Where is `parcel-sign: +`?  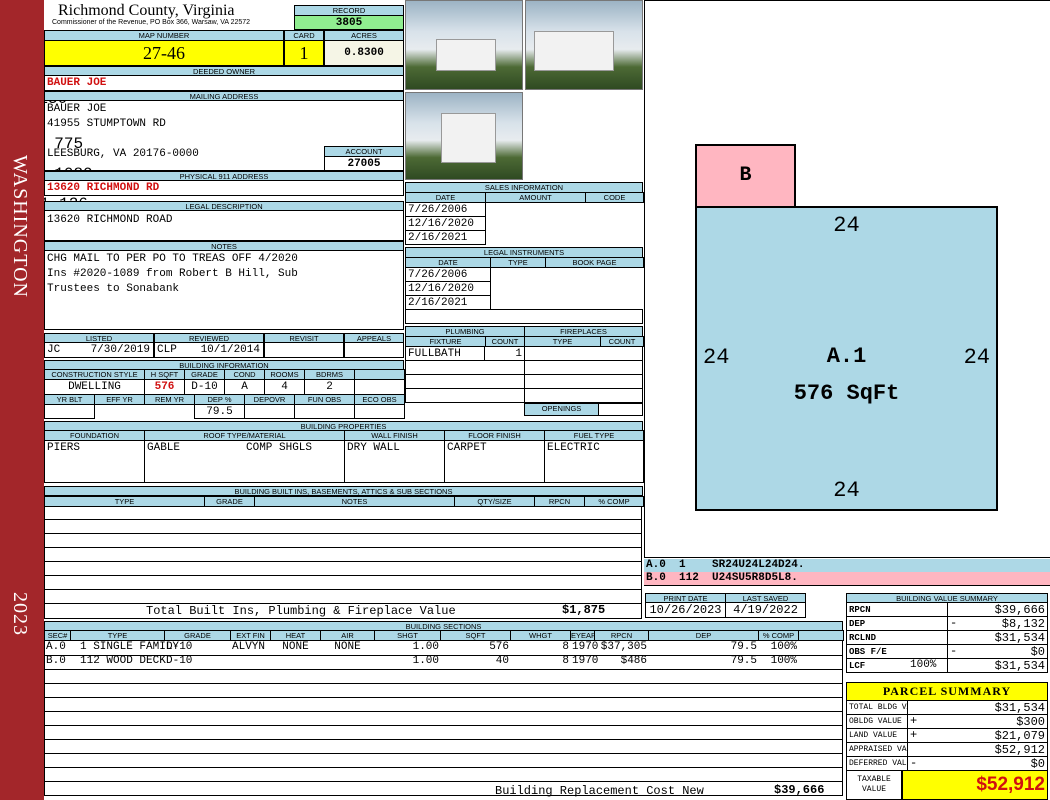
parcel-sign: + is located at coordinates (914, 721).